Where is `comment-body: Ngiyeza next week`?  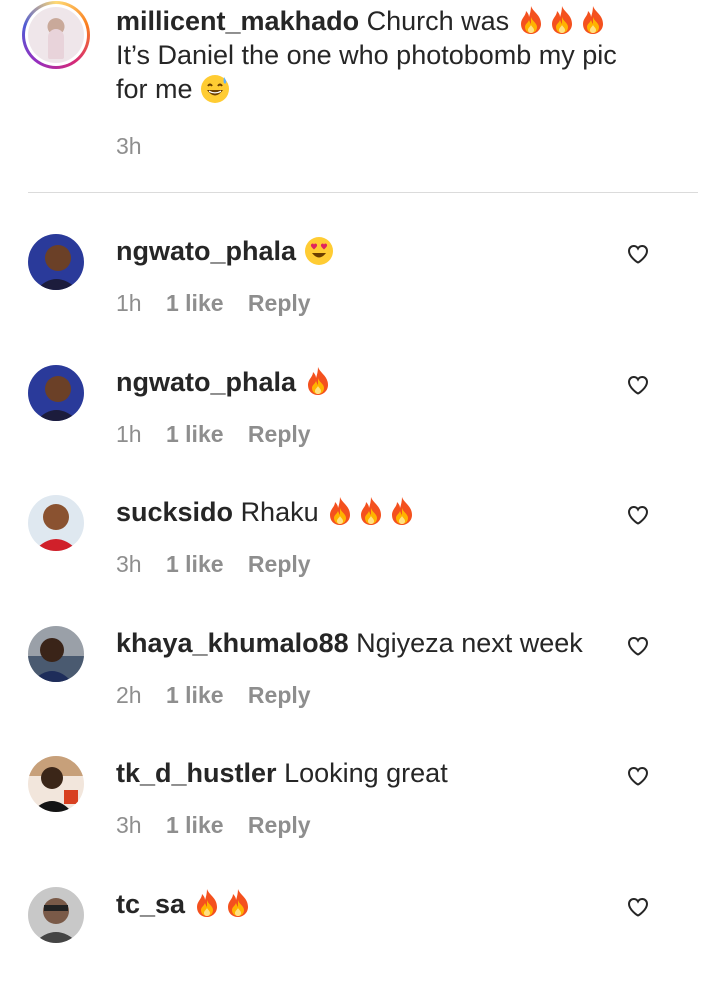 comment-body: Ngiyeza next week is located at coordinates (469, 643).